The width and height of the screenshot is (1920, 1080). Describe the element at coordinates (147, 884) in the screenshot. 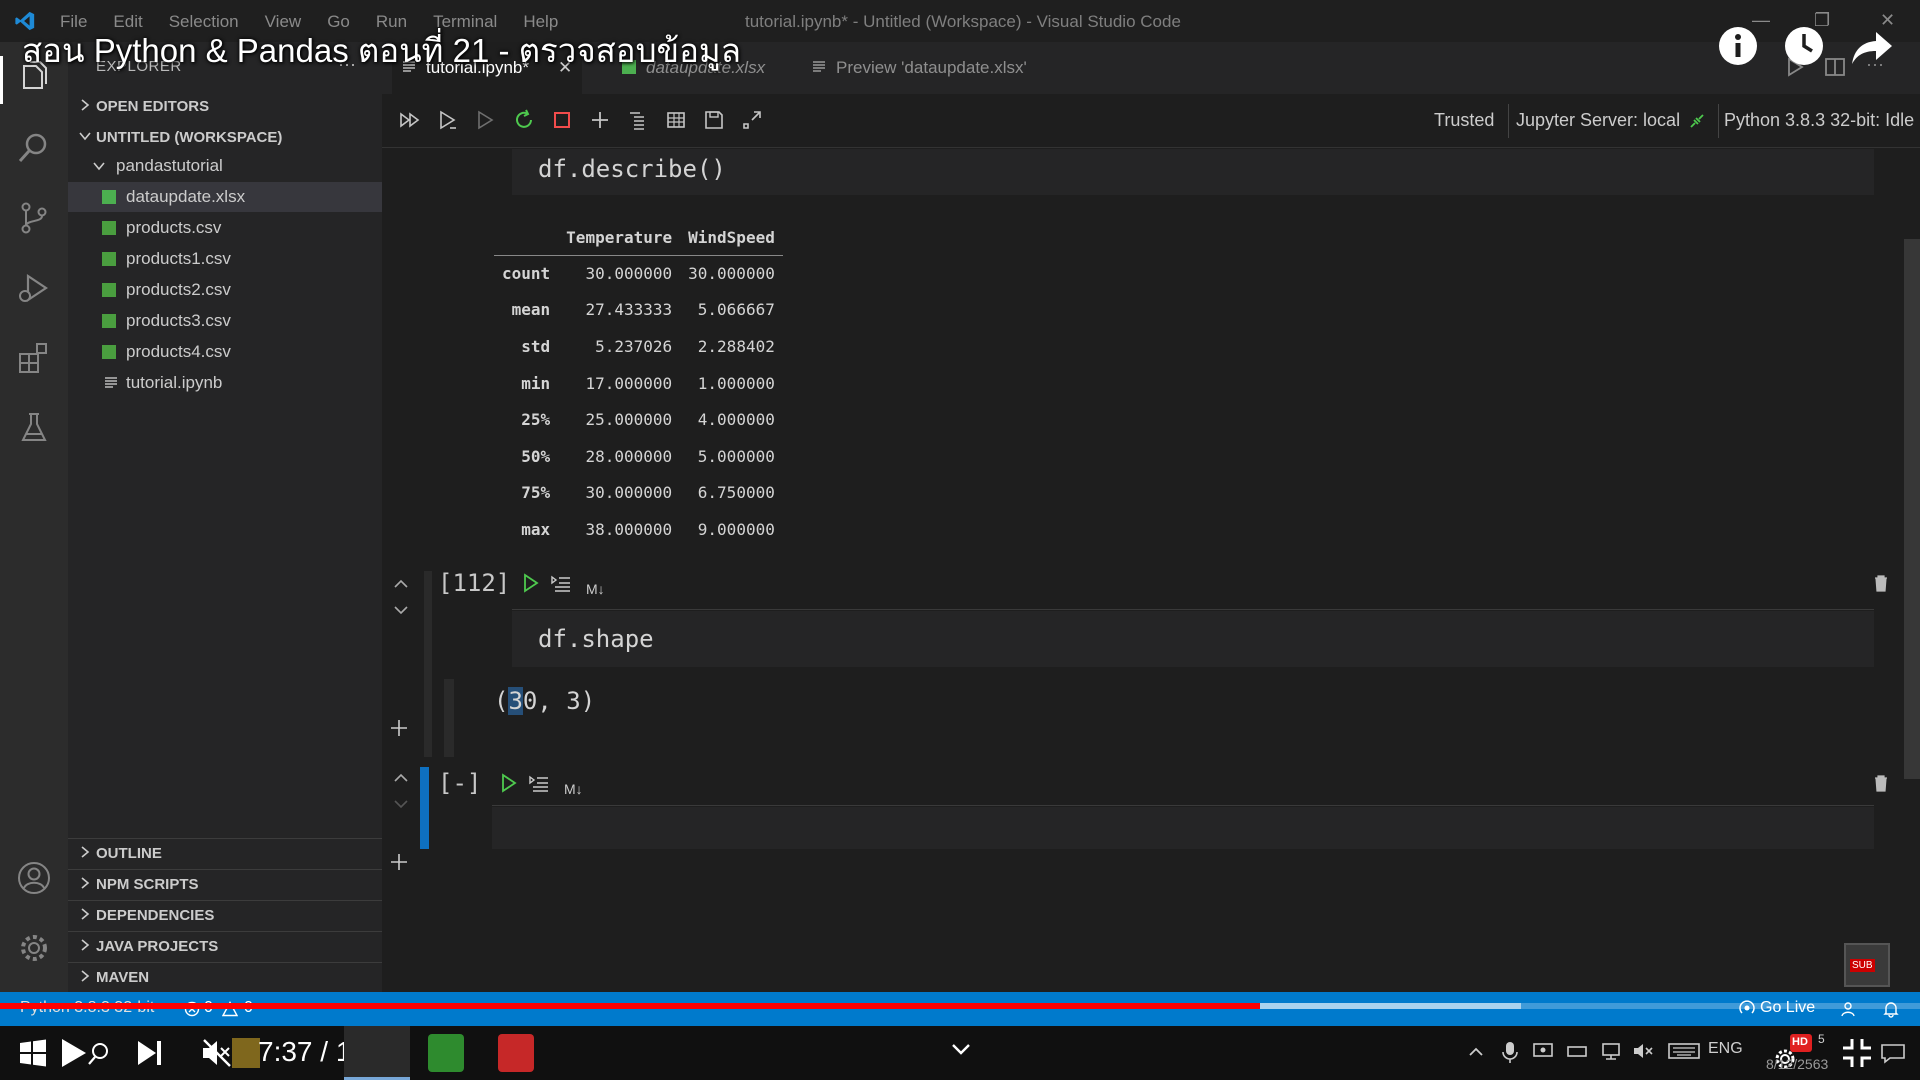

I see `section-label: NPM SCRIPTS` at that location.